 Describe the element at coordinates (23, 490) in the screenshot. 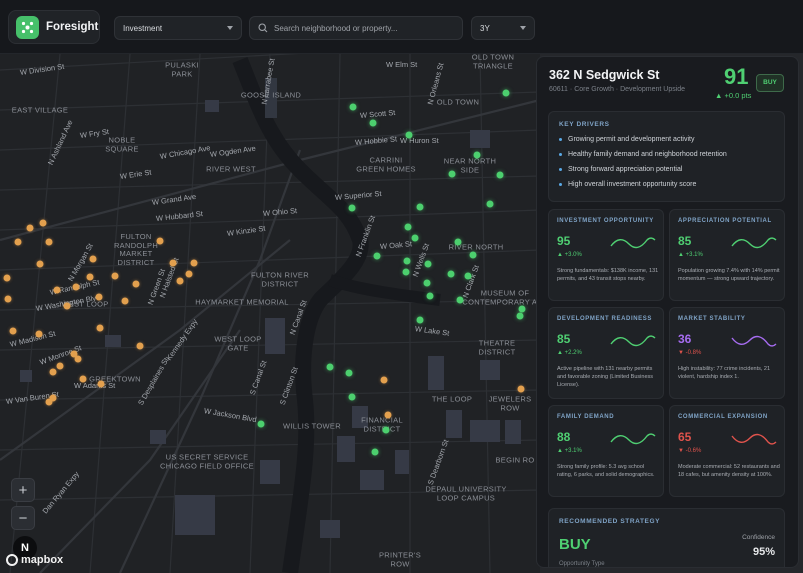

I see `zoom-in-button: +` at that location.